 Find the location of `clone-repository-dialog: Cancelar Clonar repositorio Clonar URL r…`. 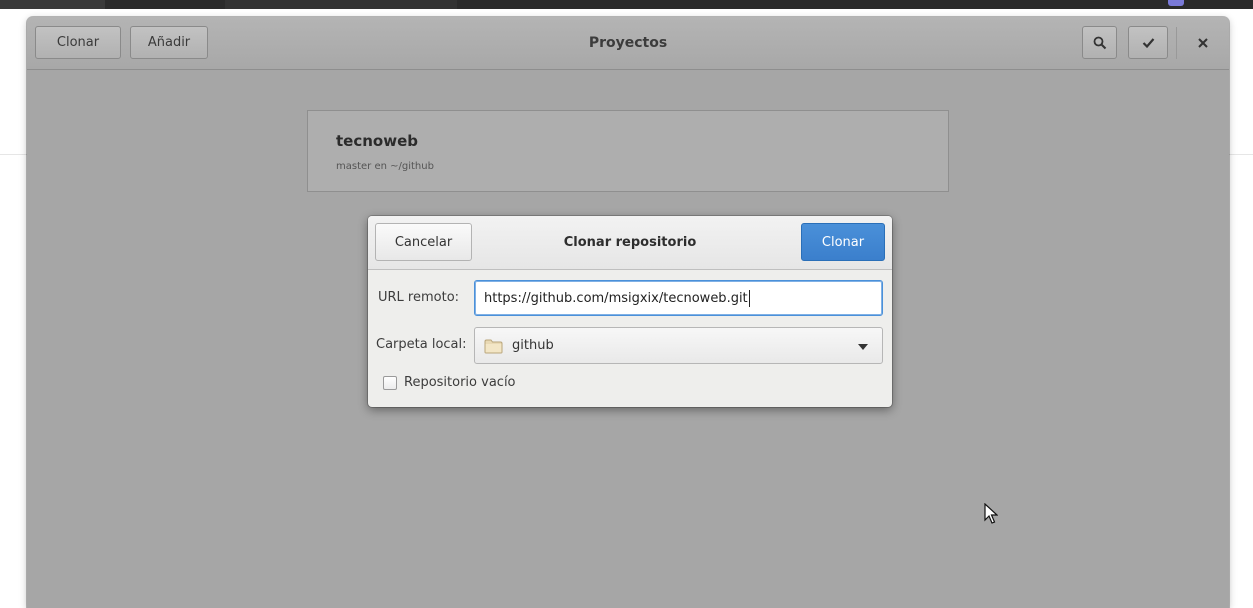

clone-repository-dialog: Cancelar Clonar repositorio Clonar URL r… is located at coordinates (630, 311).